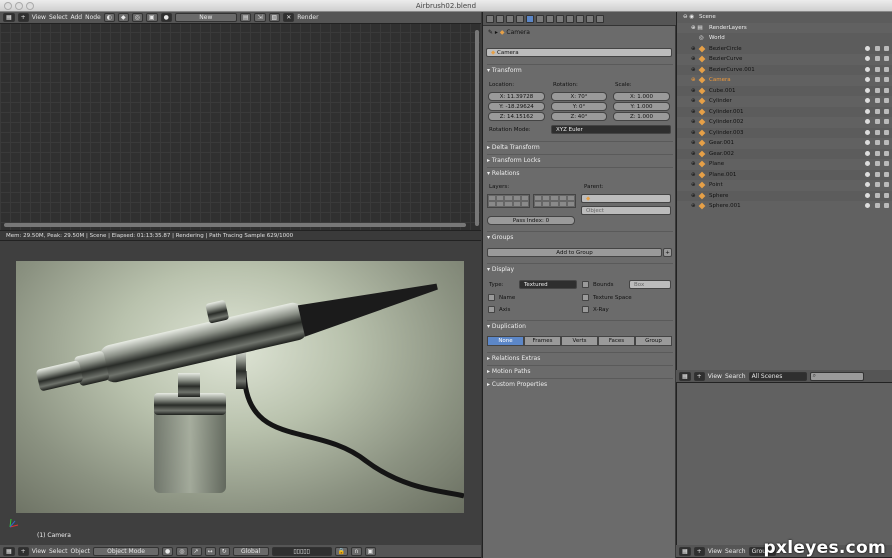 The width and height of the screenshot is (892, 558). Describe the element at coordinates (58, 551) in the screenshot. I see `viewport-menu-select: Select` at that location.